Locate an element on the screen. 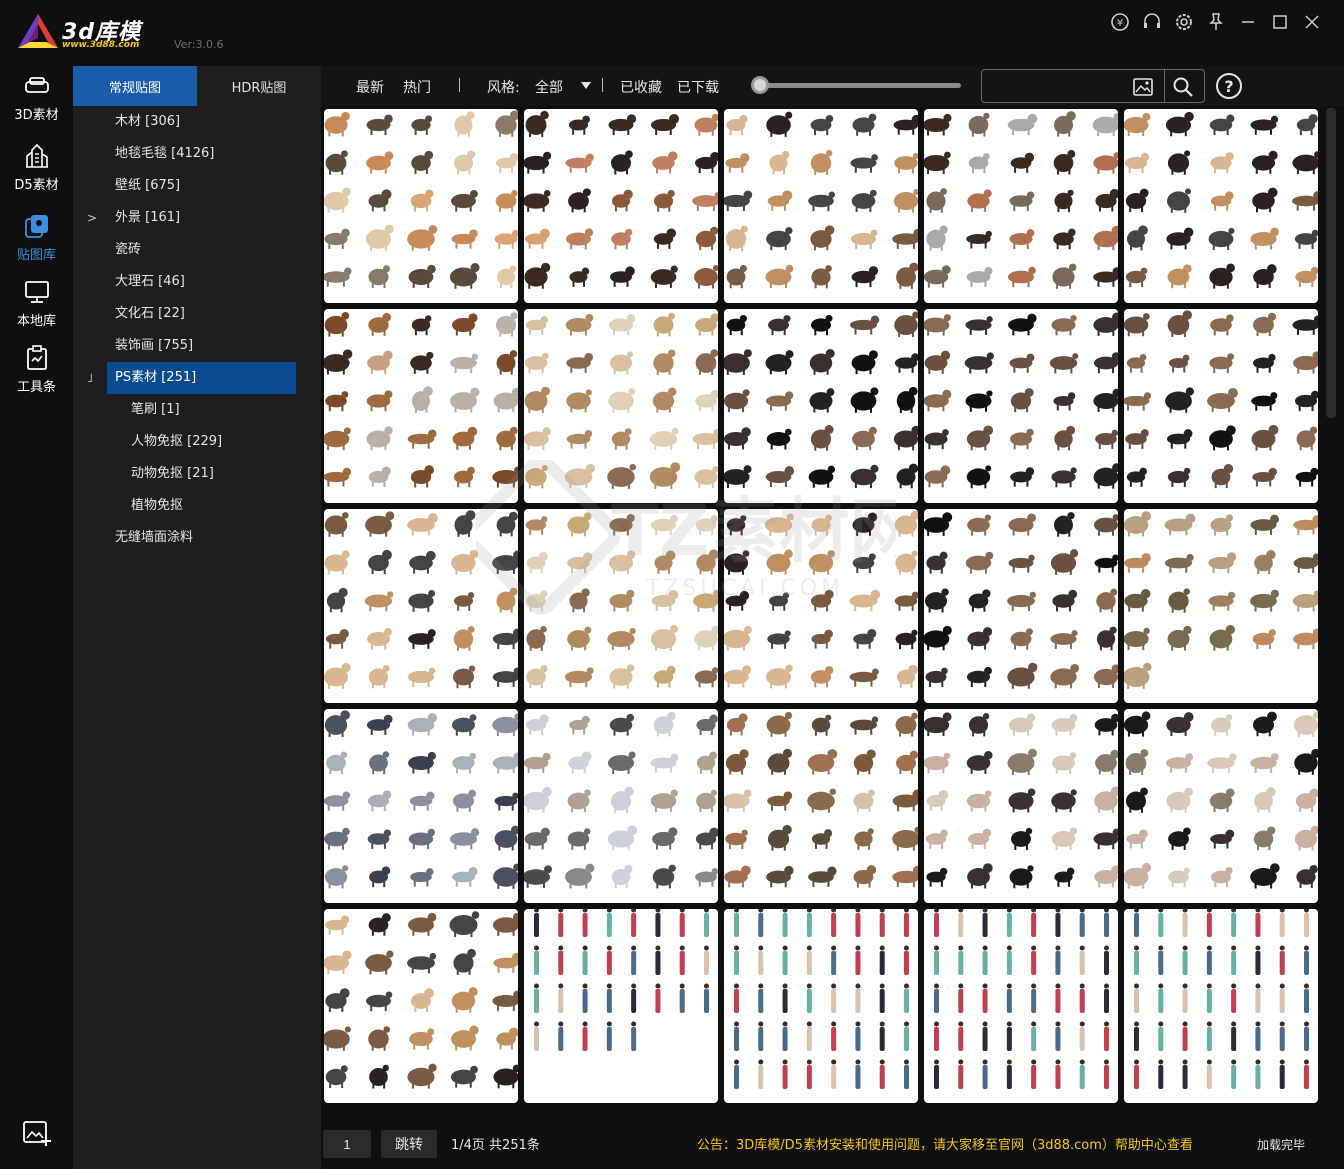 The height and width of the screenshot is (1169, 1344). title-bar: 3d库模 www.3d88.com Ver:3.0.6 ¥ is located at coordinates (672, 33).